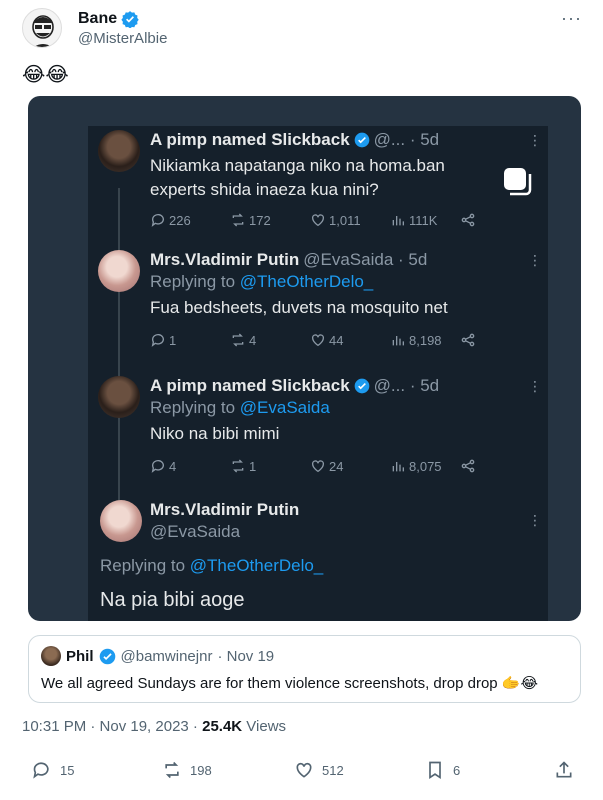 The width and height of the screenshot is (603, 800). What do you see at coordinates (264, 726) in the screenshot?
I see `views-label: Views` at bounding box center [264, 726].